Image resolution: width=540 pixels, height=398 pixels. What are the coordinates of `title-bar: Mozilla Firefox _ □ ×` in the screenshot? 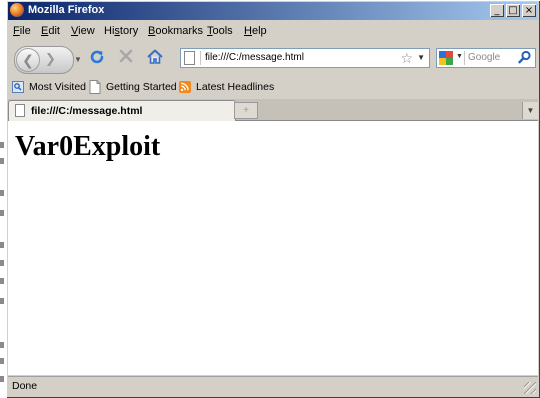 It's located at (273, 11).